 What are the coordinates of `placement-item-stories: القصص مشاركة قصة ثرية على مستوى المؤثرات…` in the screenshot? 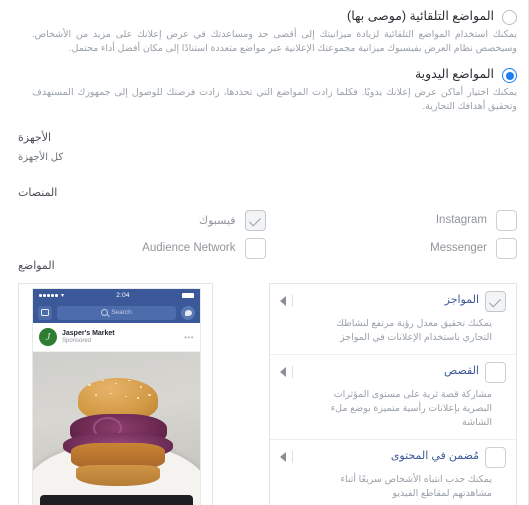 It's located at (393, 397).